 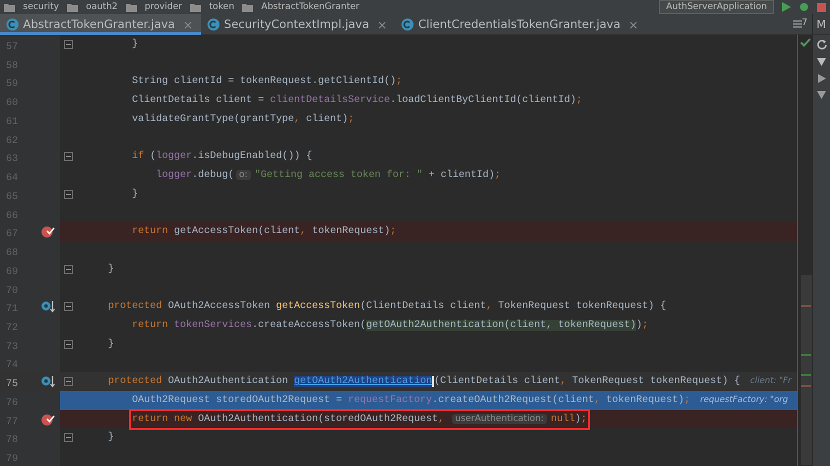 I want to click on code-line: protected OAuth2Authentication getOAuth2Authentication (ClientDetails client, TokenRequest tokenRequest) { client: "Fr, so click(x=450, y=382).